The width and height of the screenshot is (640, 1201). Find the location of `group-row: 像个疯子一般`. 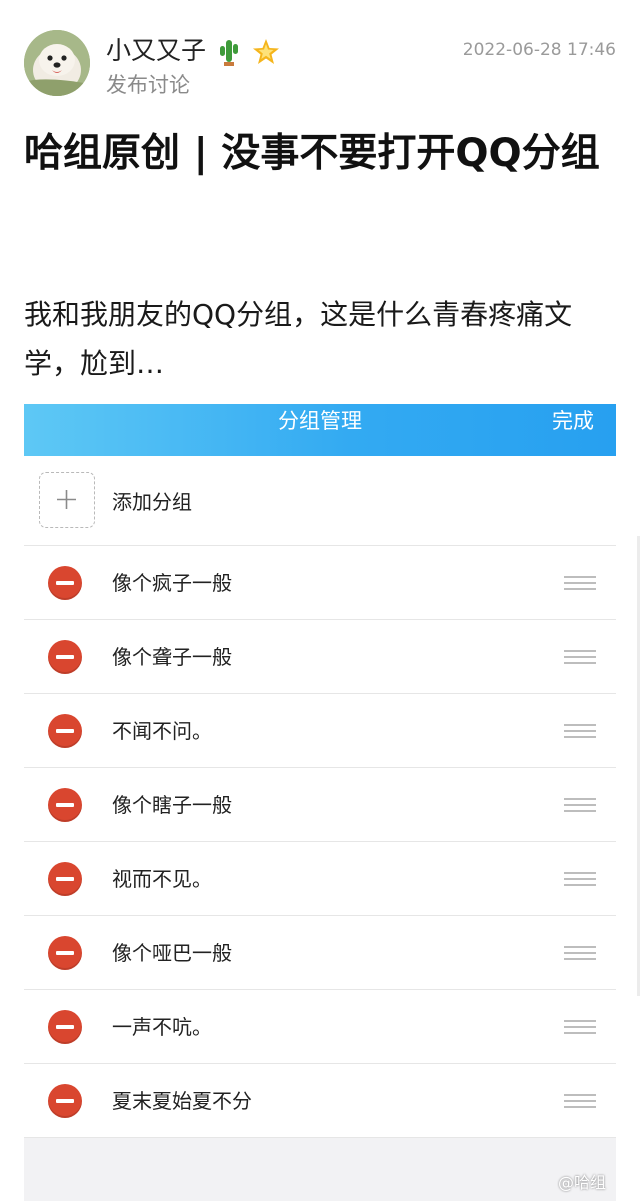

group-row: 像个疯子一般 is located at coordinates (320, 583).